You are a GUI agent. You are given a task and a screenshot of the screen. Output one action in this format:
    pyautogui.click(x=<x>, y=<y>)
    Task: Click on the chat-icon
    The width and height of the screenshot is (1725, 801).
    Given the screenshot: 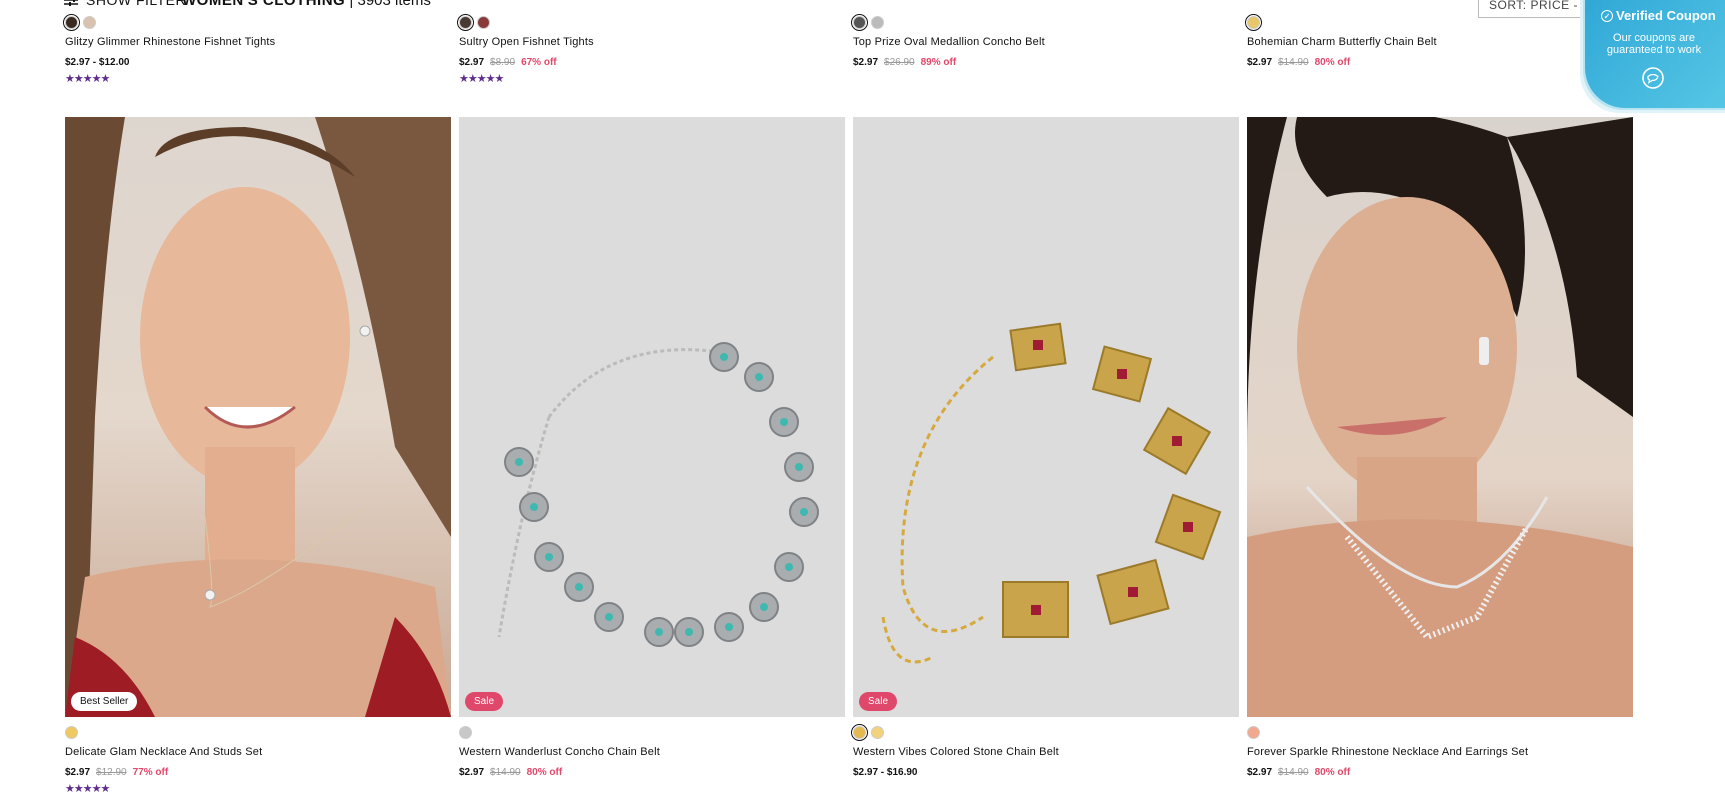 What is the action you would take?
    pyautogui.click(x=1653, y=78)
    